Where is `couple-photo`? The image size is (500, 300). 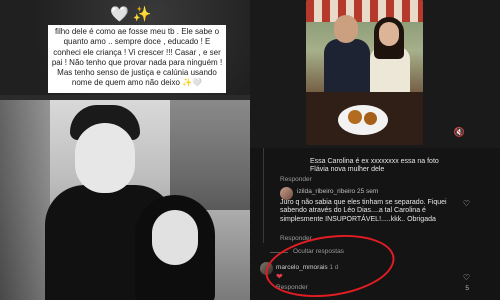 couple-photo is located at coordinates (364, 72).